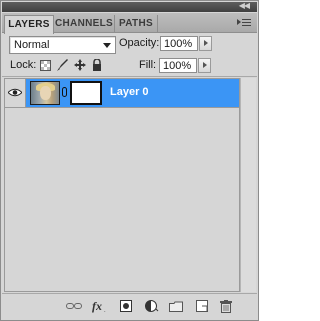 The width and height of the screenshot is (320, 321). I want to click on layers-bottom-toolbar: fx., so click(129, 306).